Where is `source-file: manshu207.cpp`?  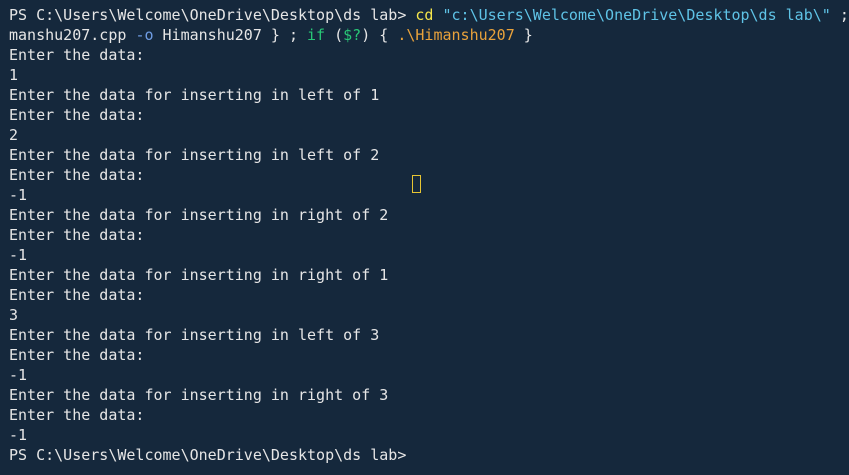 source-file: manshu207.cpp is located at coordinates (72, 35).